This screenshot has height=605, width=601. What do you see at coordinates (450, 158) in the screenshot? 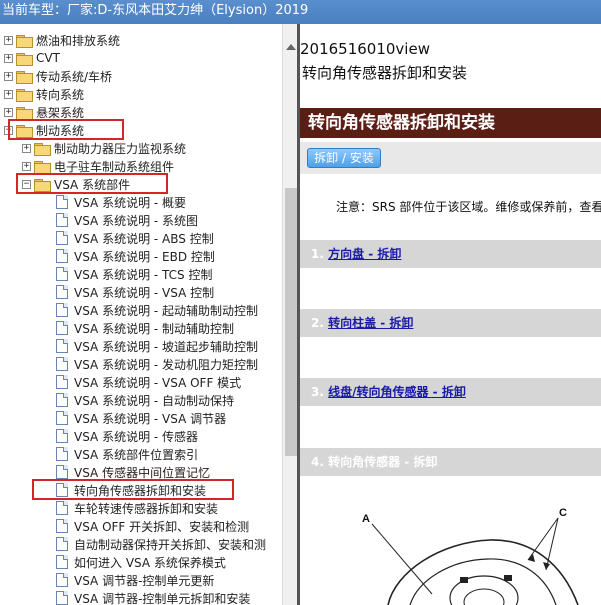
I see `tab-bar: 拆卸 / 安装` at bounding box center [450, 158].